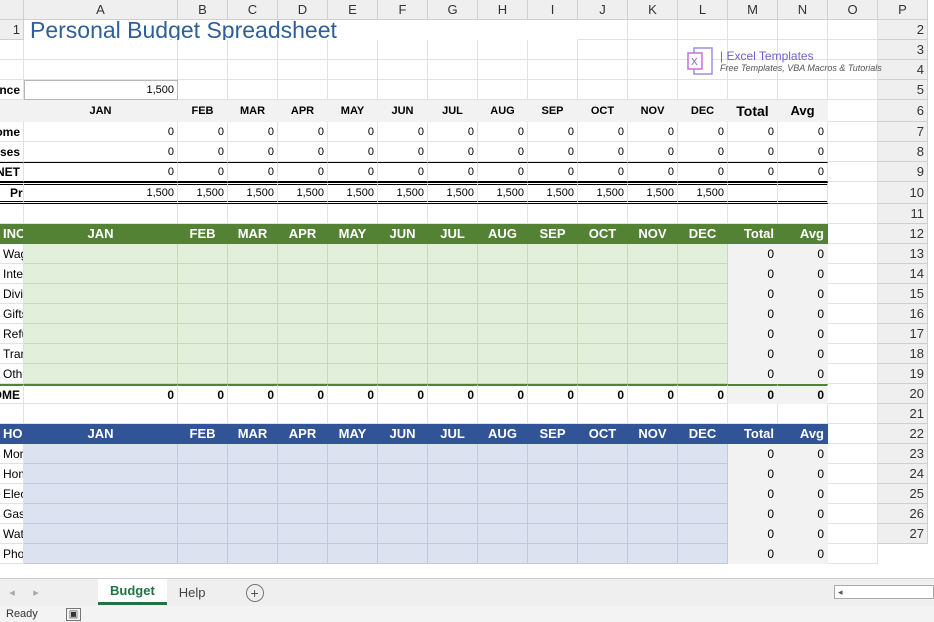 This screenshot has width=934, height=622. Describe the element at coordinates (903, 474) in the screenshot. I see `row-header: 24` at that location.